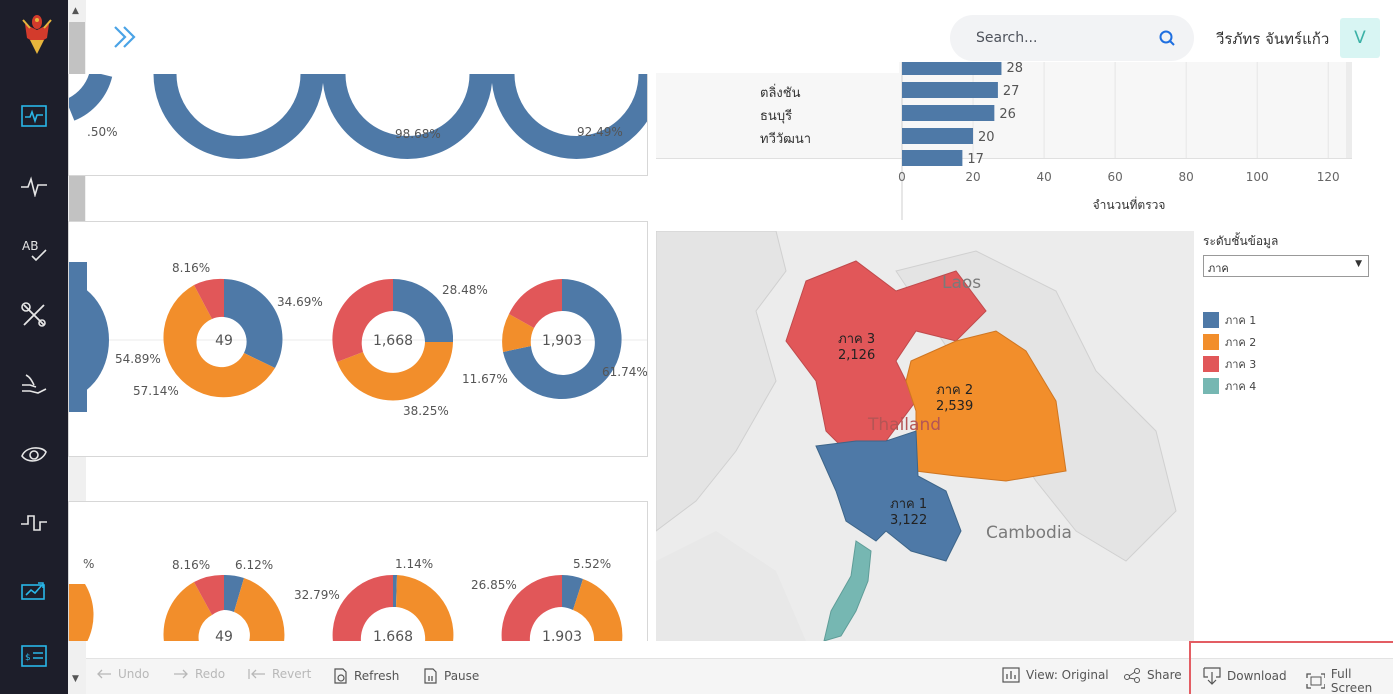 The image size is (1393, 695). Describe the element at coordinates (414, 564) in the screenshot. I see `donut-3-3-pct-a: 1.14%` at that location.